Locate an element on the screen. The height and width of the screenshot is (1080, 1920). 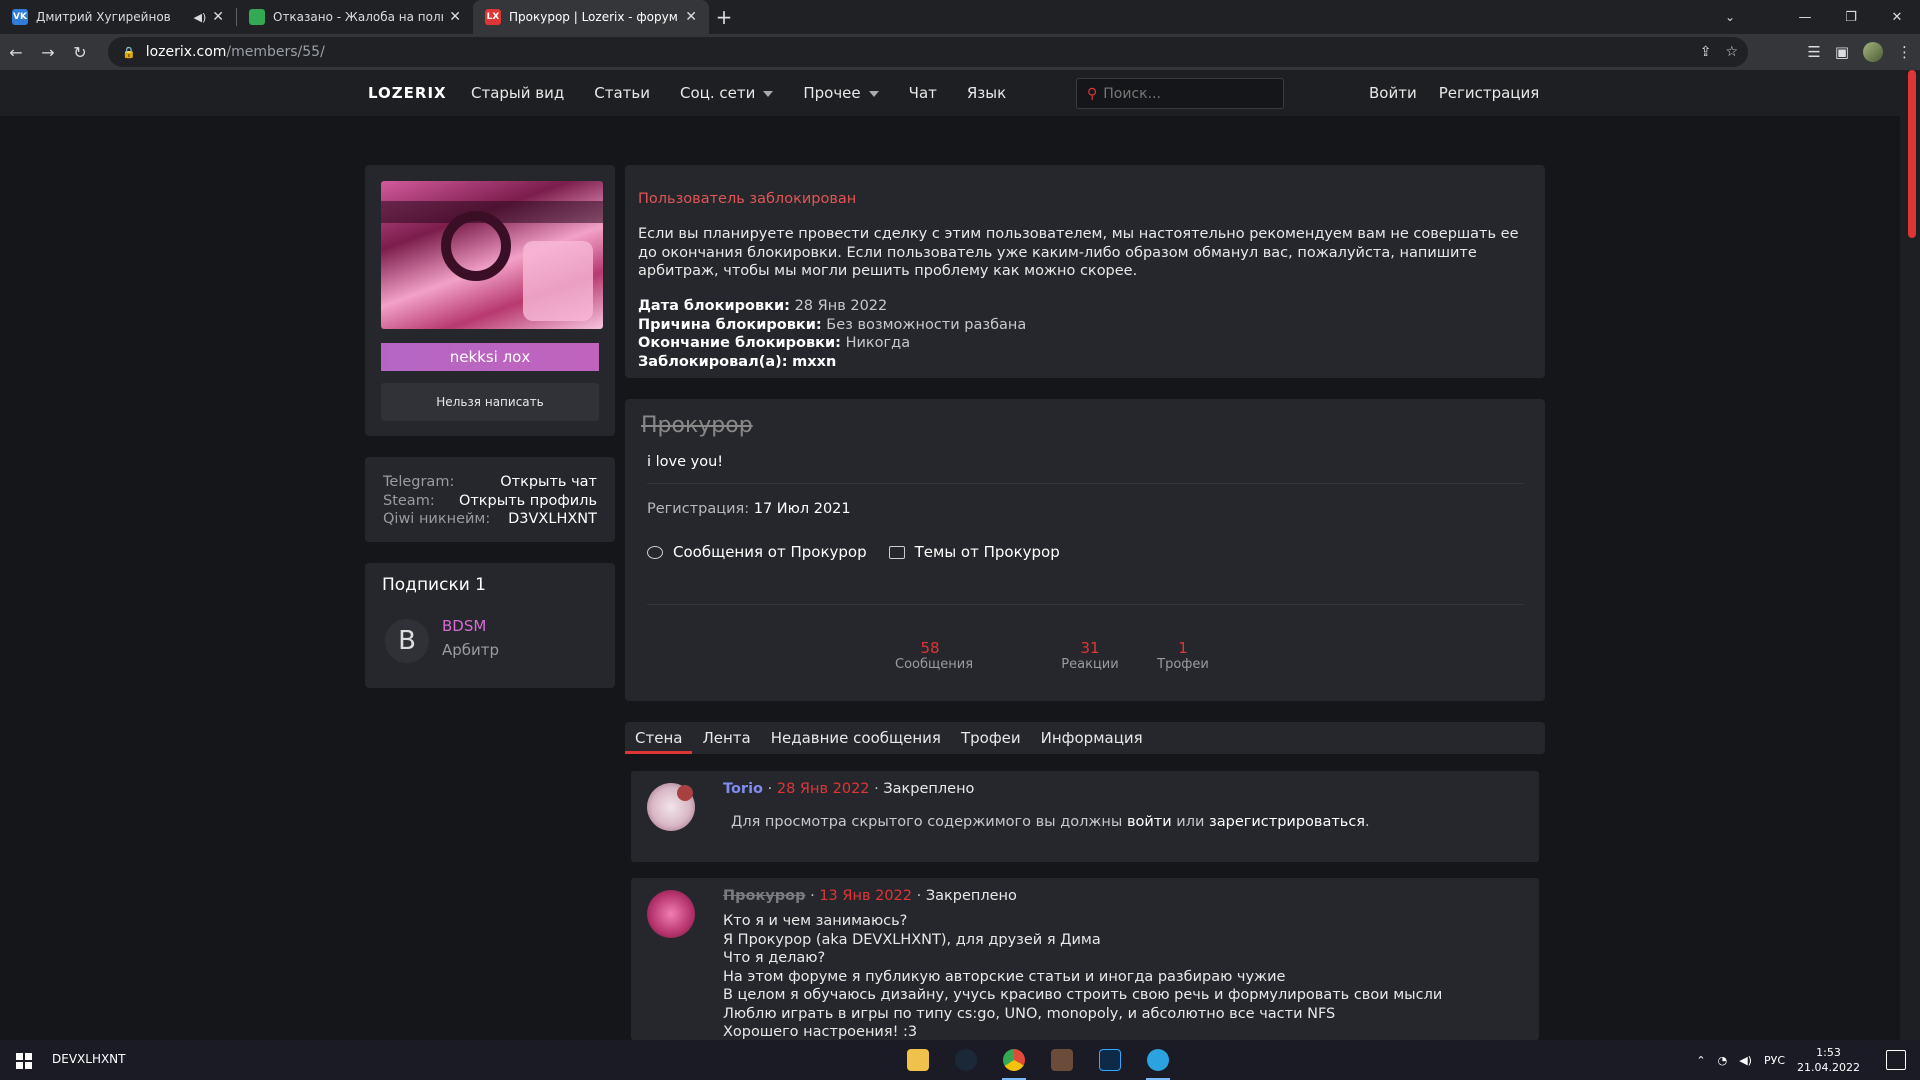
restore-icon: ❐ is located at coordinates (1851, 17).